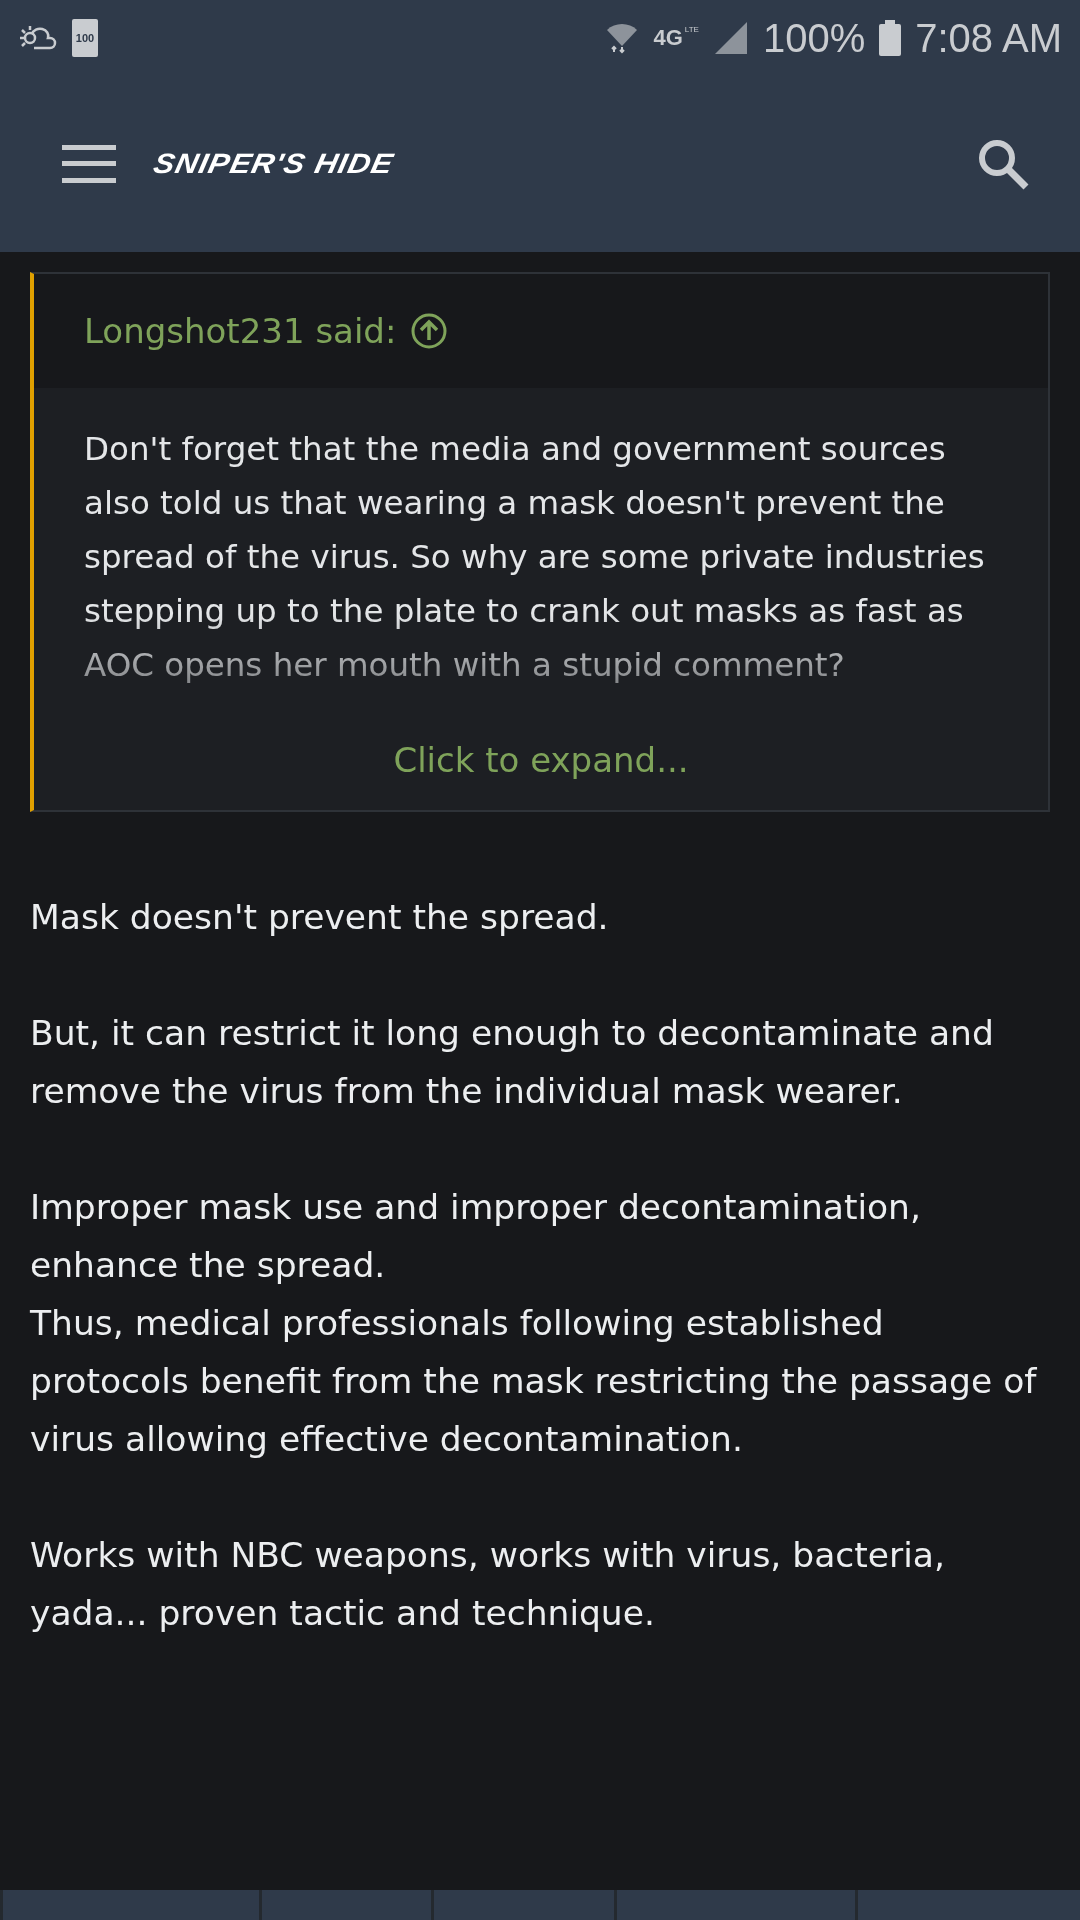 The image size is (1080, 1920). I want to click on network-label: 4G, so click(668, 38).